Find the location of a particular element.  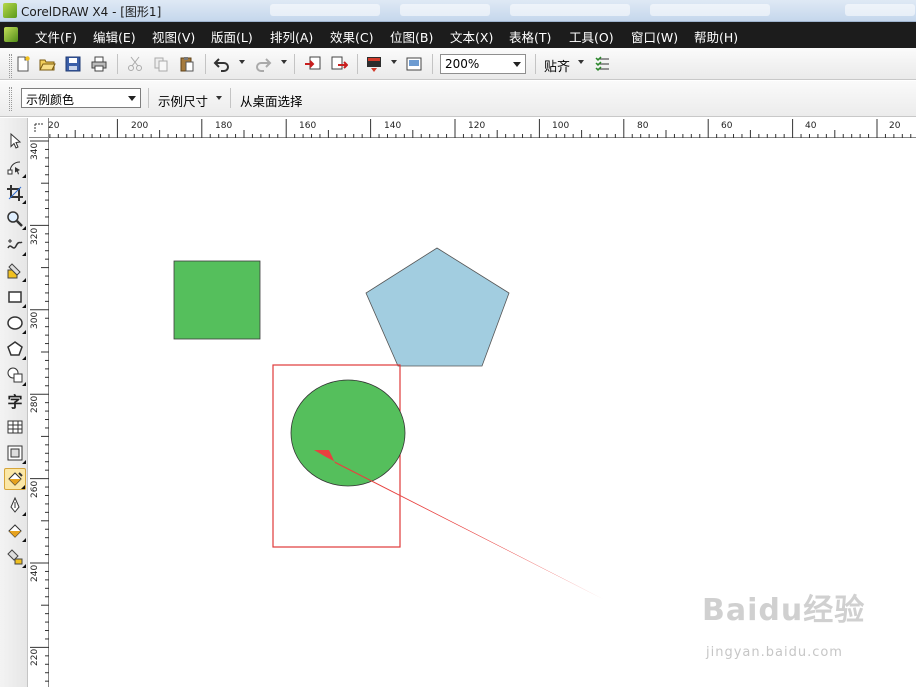

ruler-label: 260 is located at coordinates (35, 489).